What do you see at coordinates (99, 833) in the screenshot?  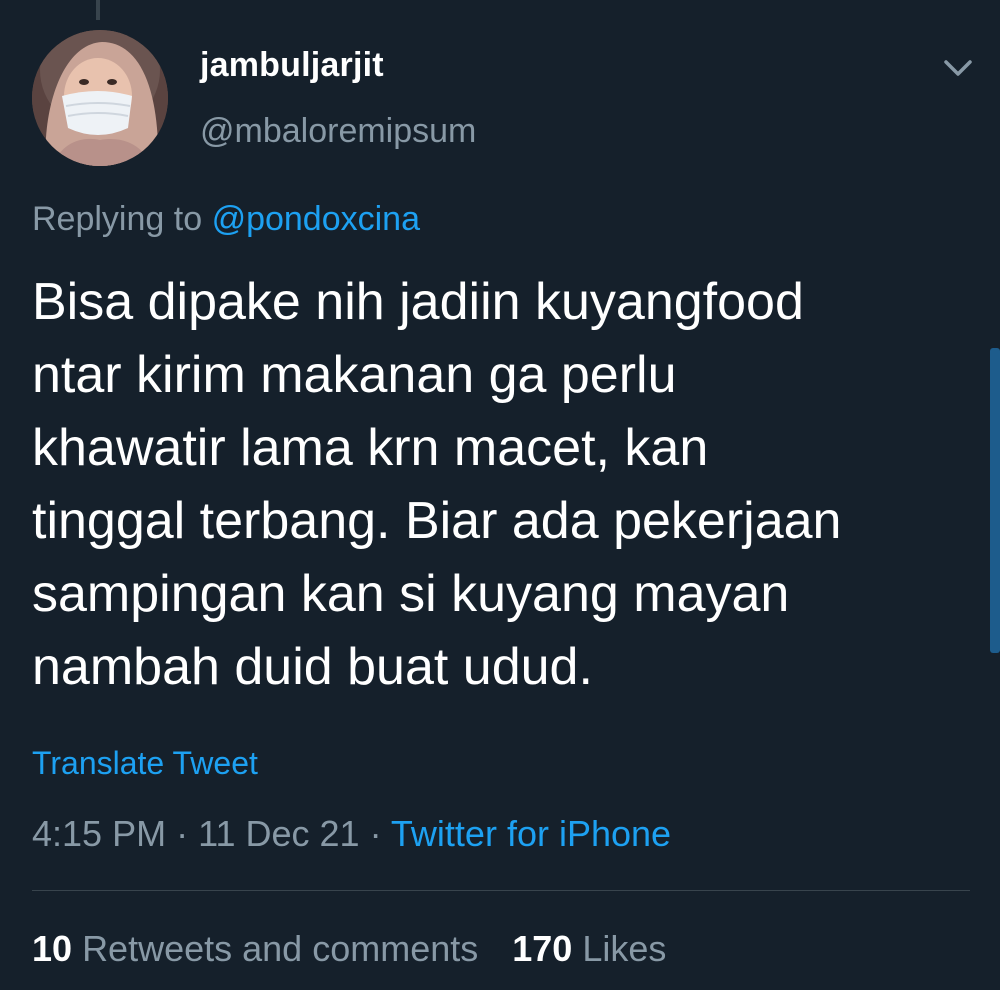 I see `tweet-time: 4:15 PM` at bounding box center [99, 833].